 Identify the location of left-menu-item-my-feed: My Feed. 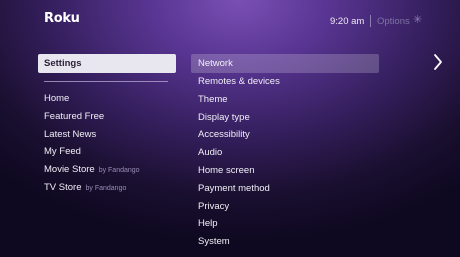
(92, 152).